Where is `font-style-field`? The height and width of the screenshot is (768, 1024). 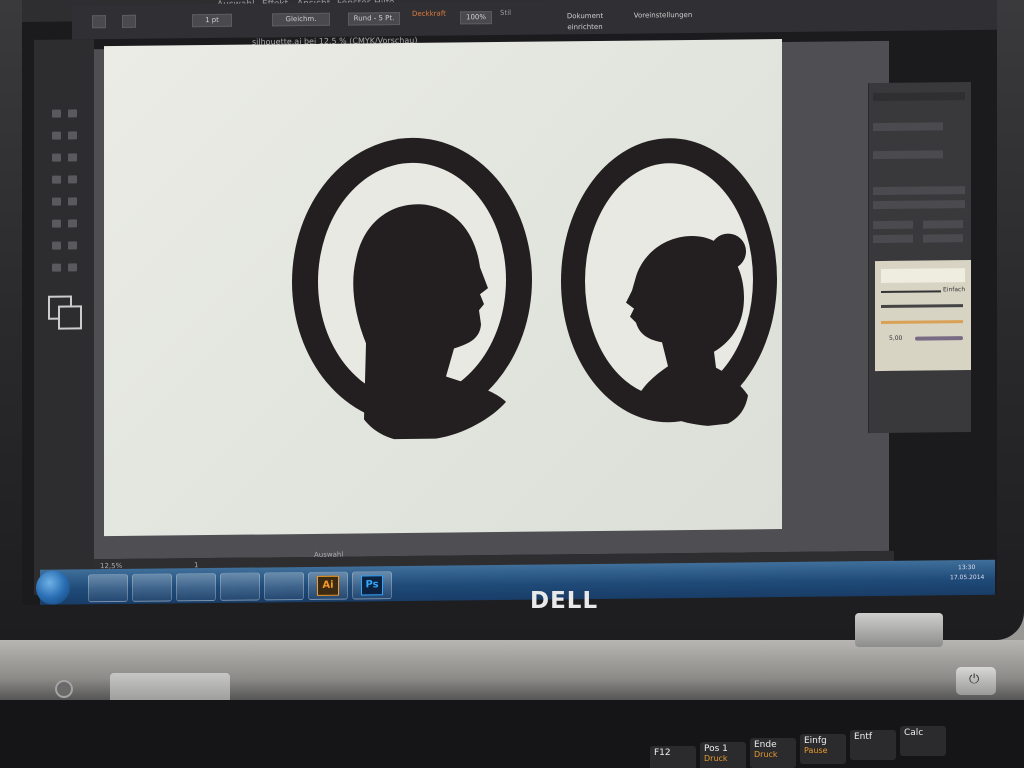
font-style-field is located at coordinates (919, 205).